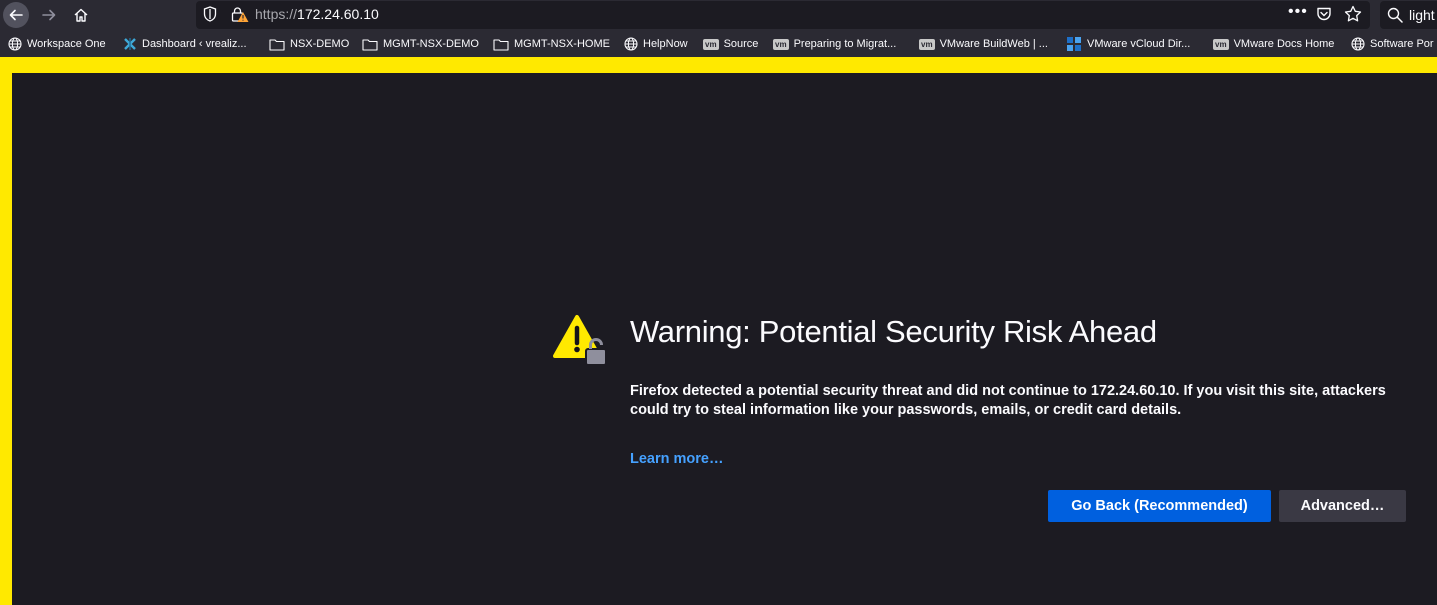 Image resolution: width=1437 pixels, height=605 pixels. What do you see at coordinates (338, 14) in the screenshot?
I see `url-host: 172.24.60.10` at bounding box center [338, 14].